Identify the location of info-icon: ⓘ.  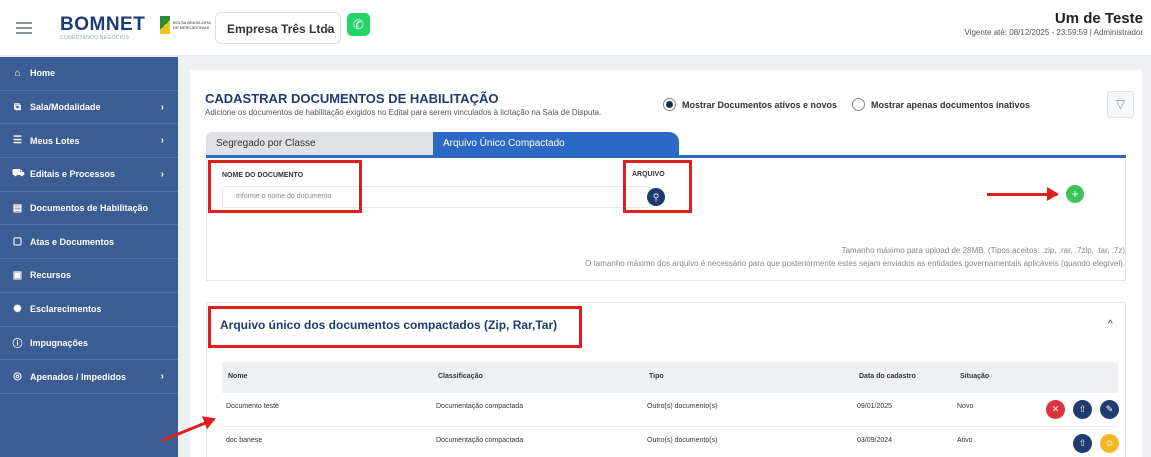
(17, 345).